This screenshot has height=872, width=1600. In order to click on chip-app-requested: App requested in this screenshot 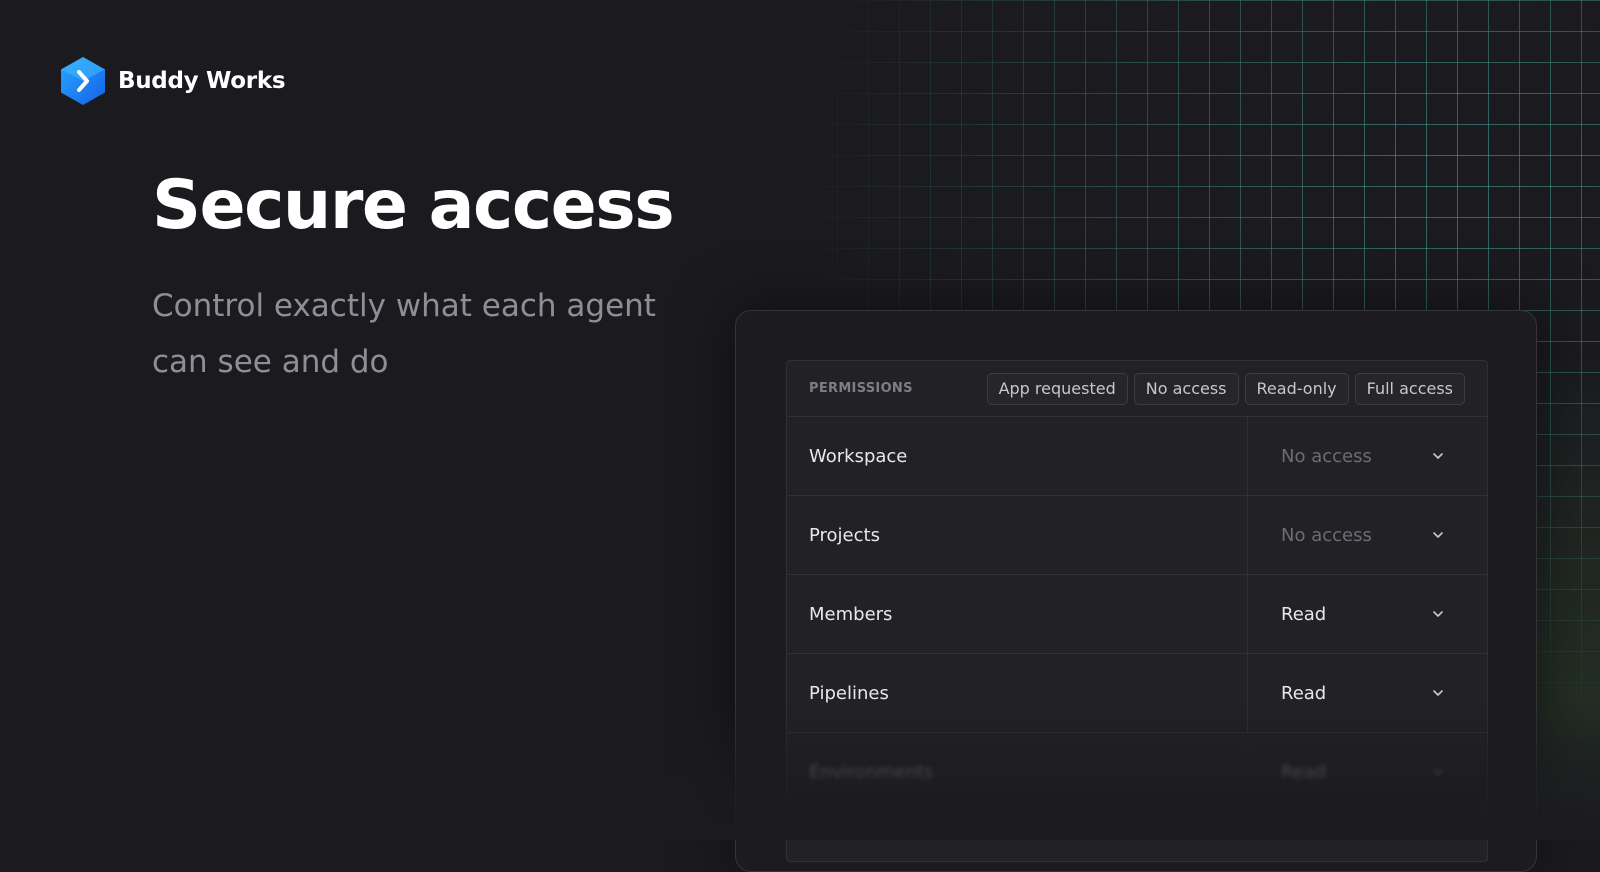, I will do `click(1057, 388)`.